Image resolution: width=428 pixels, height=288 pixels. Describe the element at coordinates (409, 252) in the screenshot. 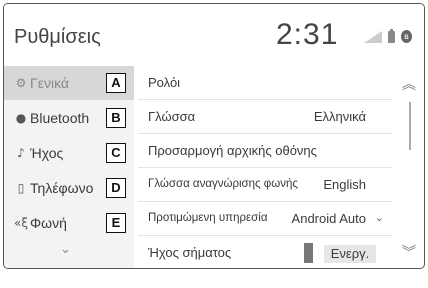

I see `scroll-down-icon: ︾` at that location.